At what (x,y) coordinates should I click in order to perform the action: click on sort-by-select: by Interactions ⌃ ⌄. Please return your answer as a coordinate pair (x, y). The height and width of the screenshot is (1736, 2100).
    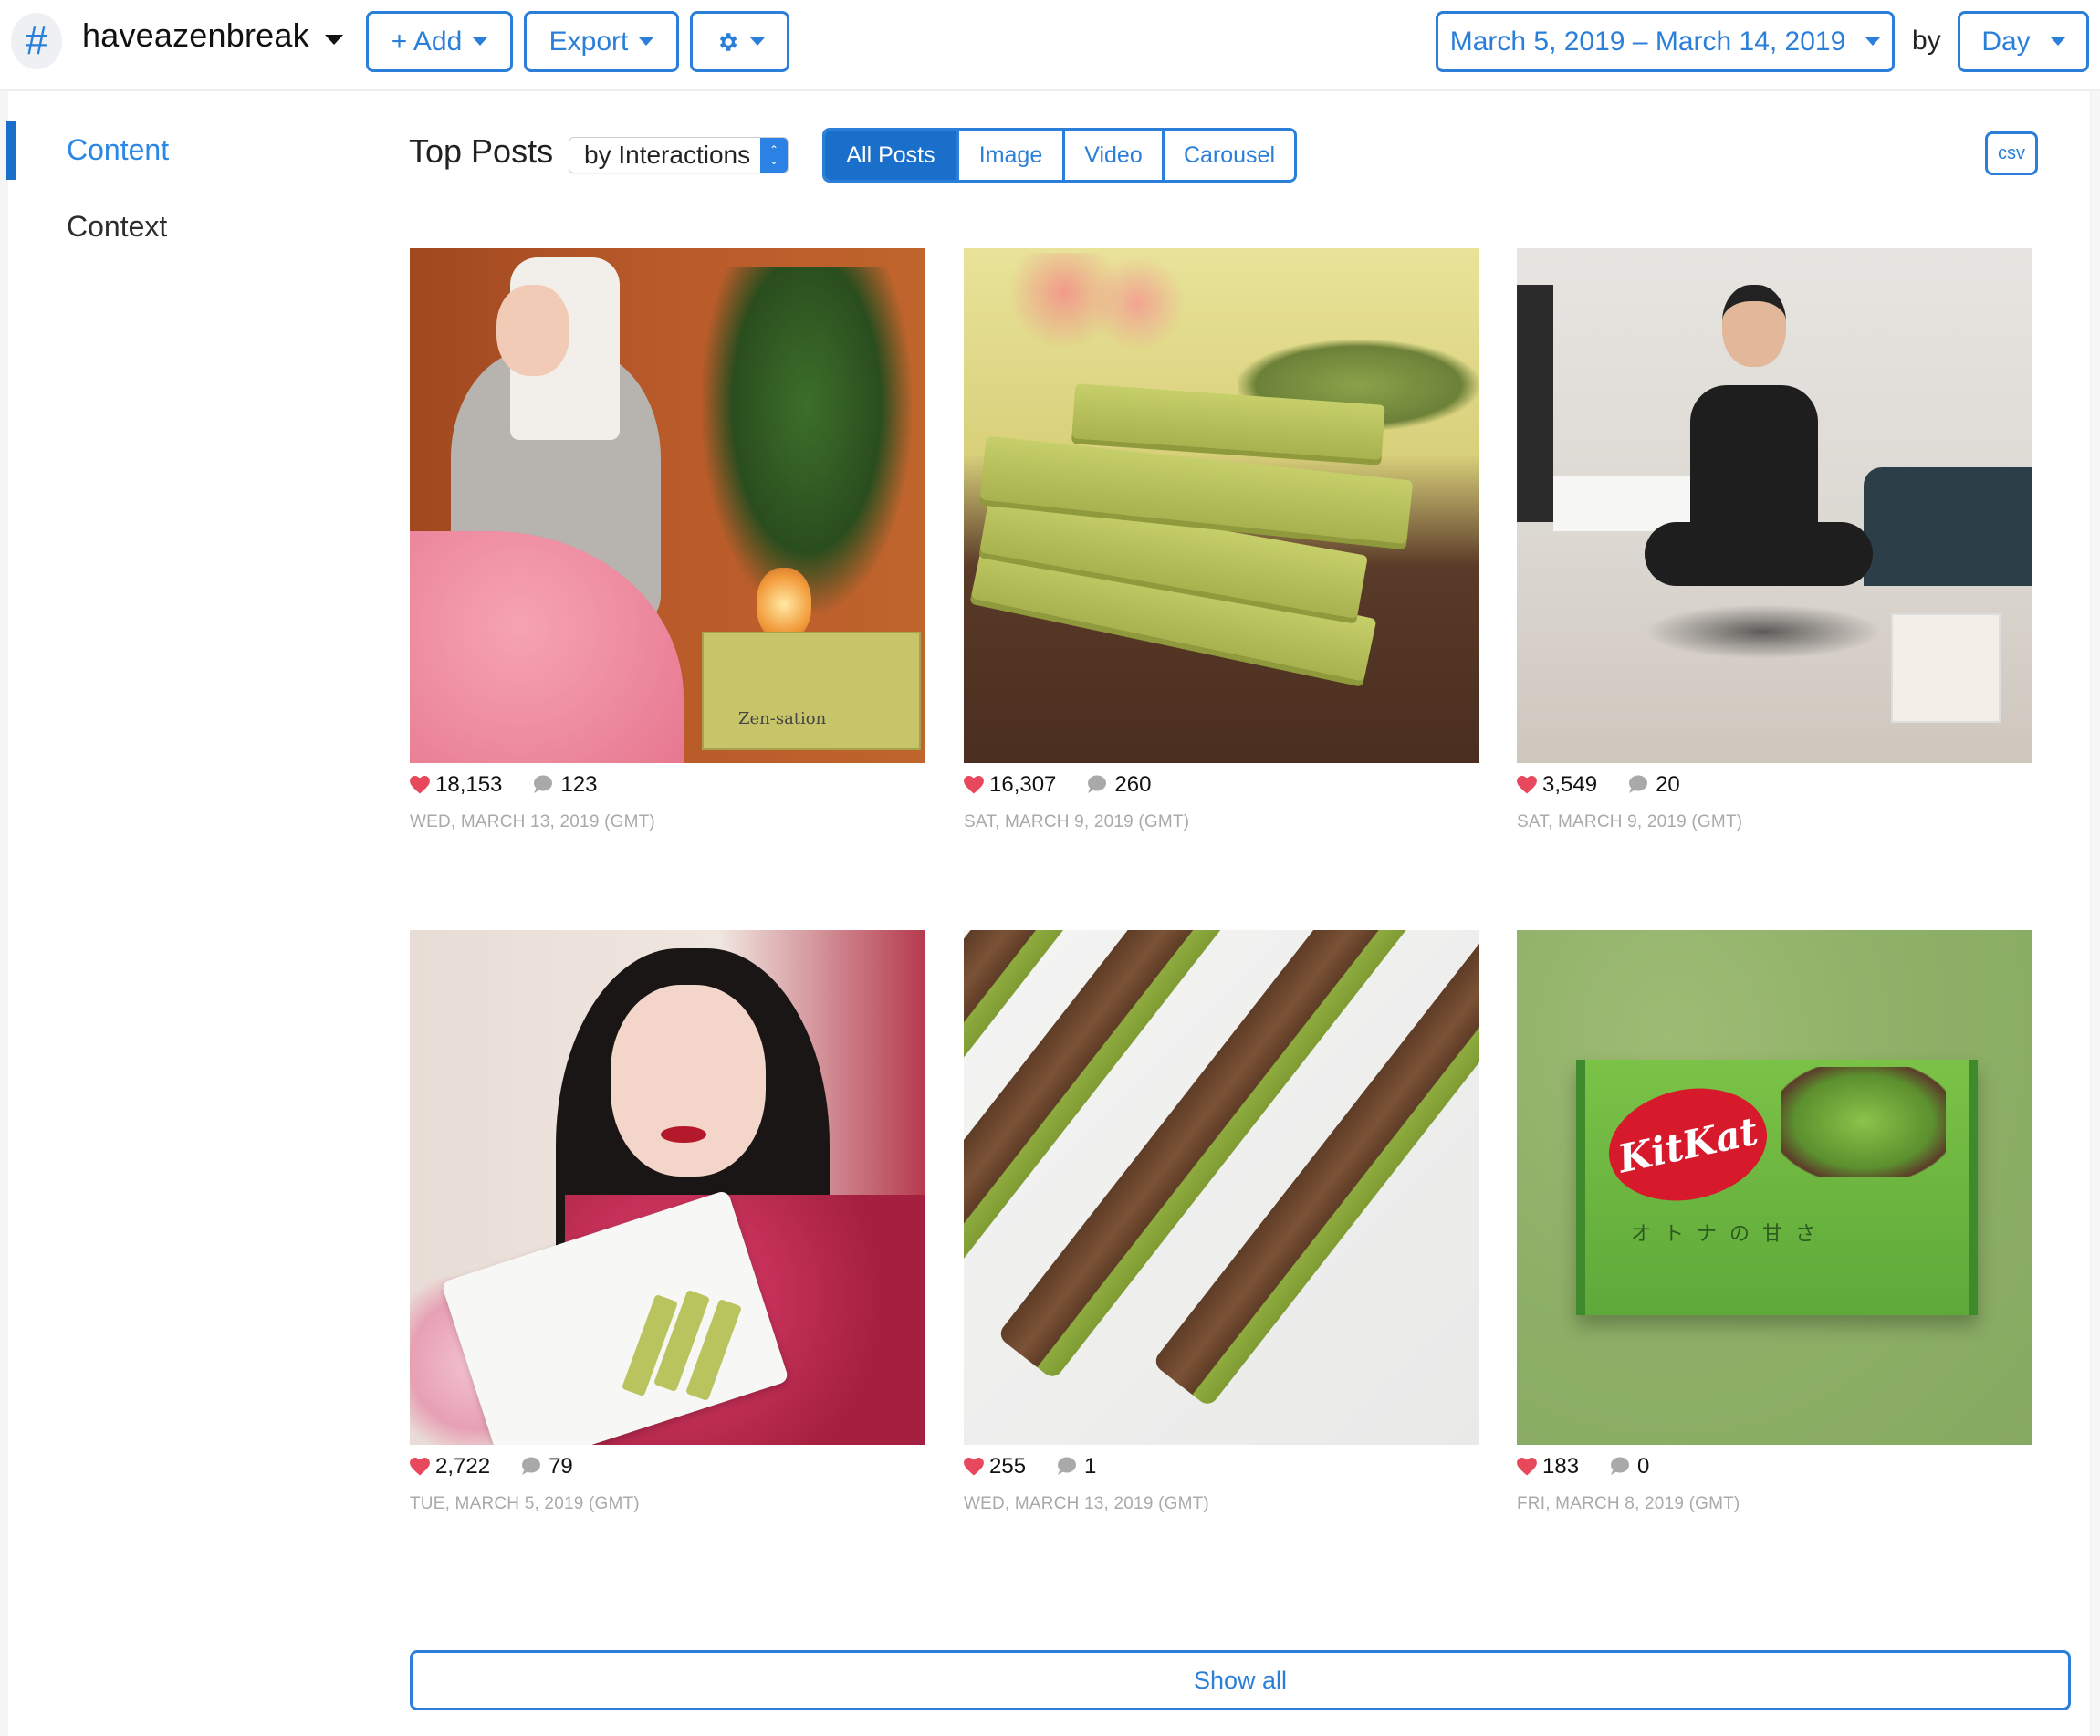
    Looking at the image, I should click on (679, 155).